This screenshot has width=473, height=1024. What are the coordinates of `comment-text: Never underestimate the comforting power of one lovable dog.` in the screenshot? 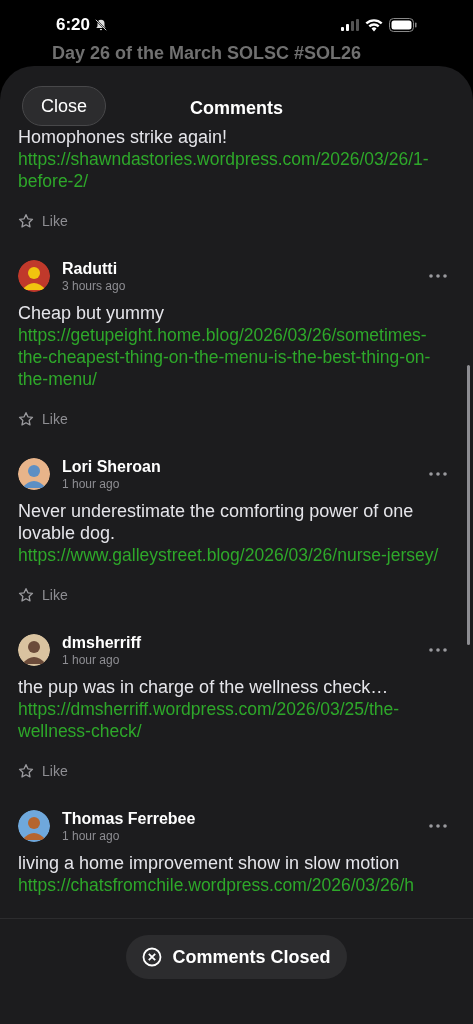 It's located at (216, 522).